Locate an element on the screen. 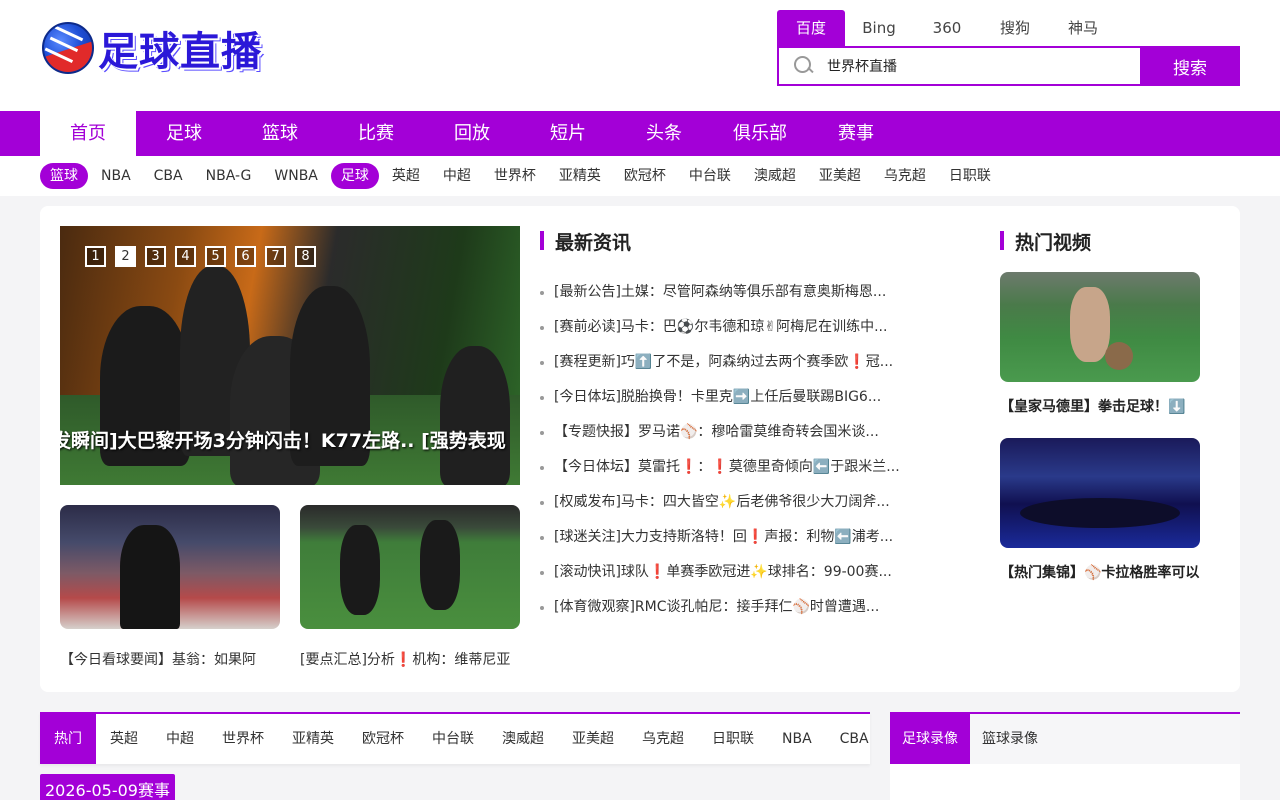 This screenshot has width=1280, height=800. video-caption: 【热门集锦】⚾卡拉格胜率可以 is located at coordinates (1110, 572).